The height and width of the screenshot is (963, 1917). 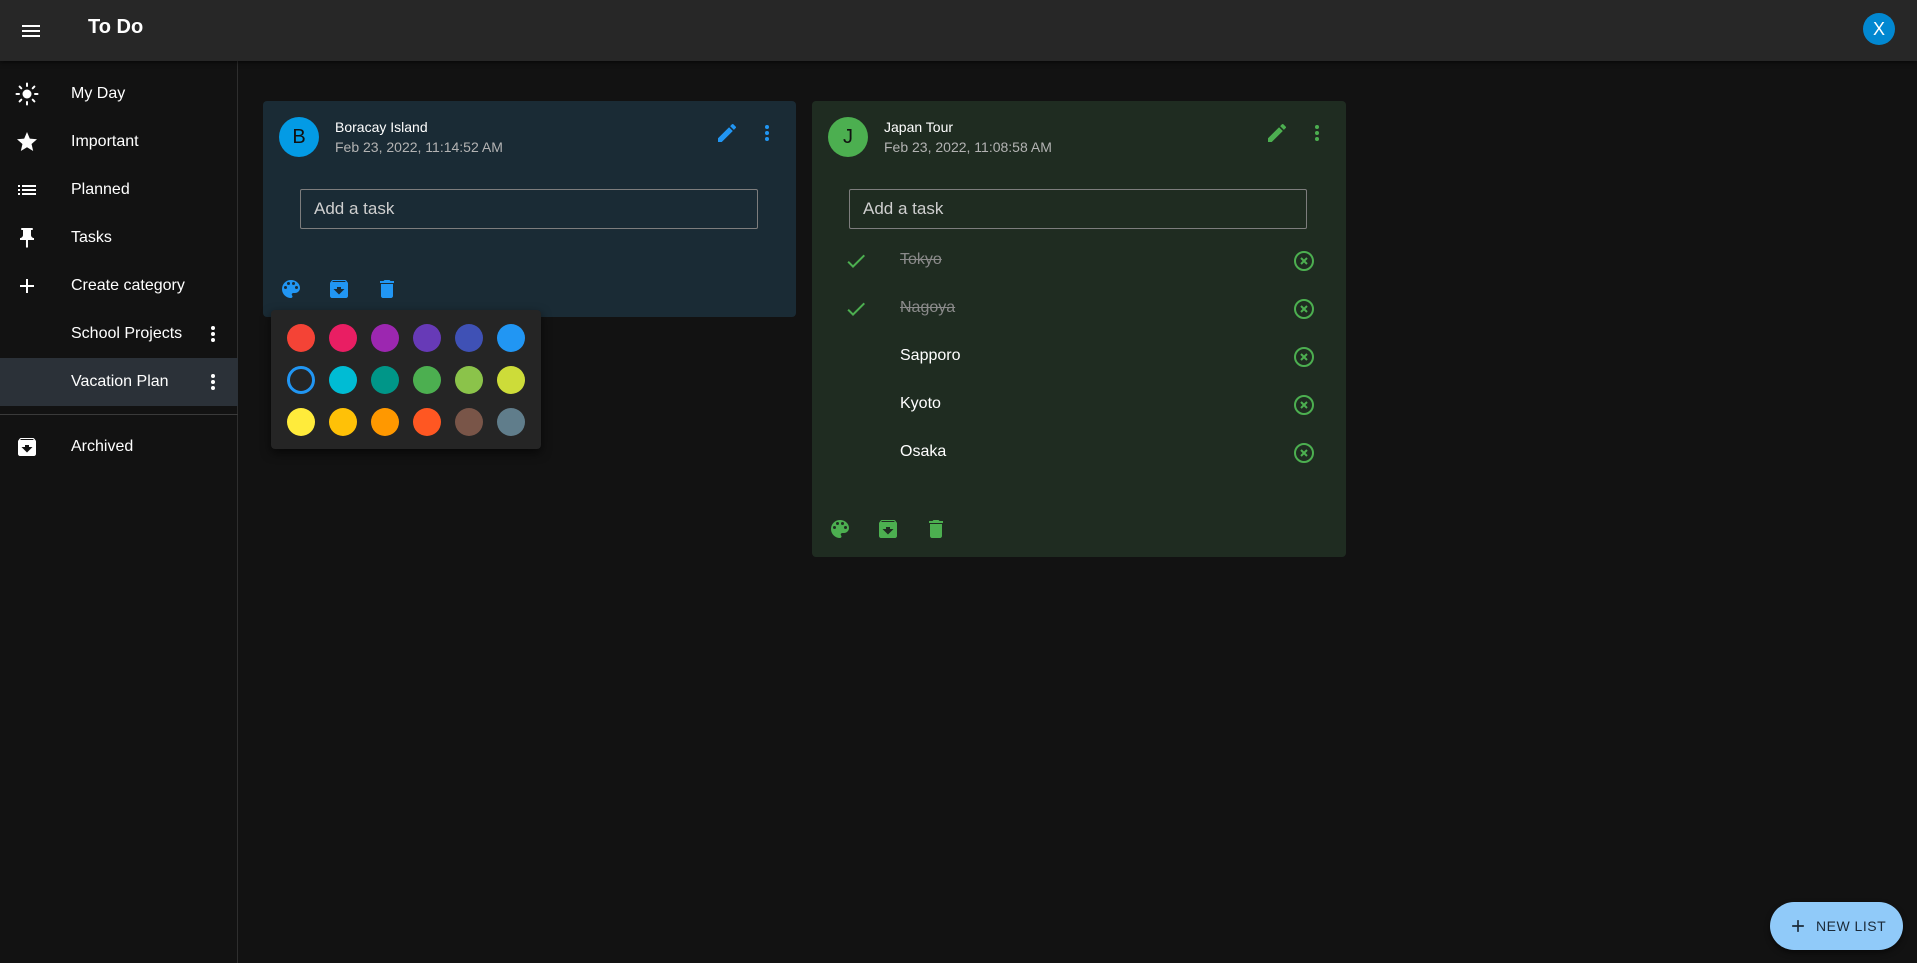 I want to click on pin-icon, so click(x=27, y=238).